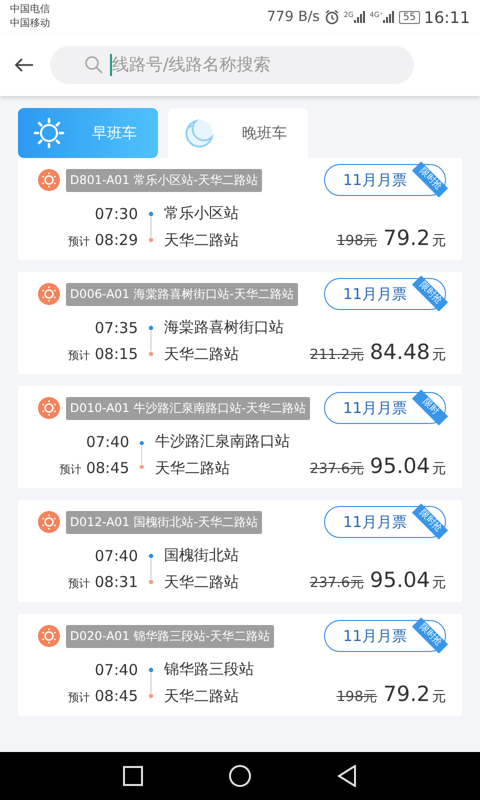  Describe the element at coordinates (164, 180) in the screenshot. I see `route-label: D801-A01 常乐小区站-天华二路站` at that location.